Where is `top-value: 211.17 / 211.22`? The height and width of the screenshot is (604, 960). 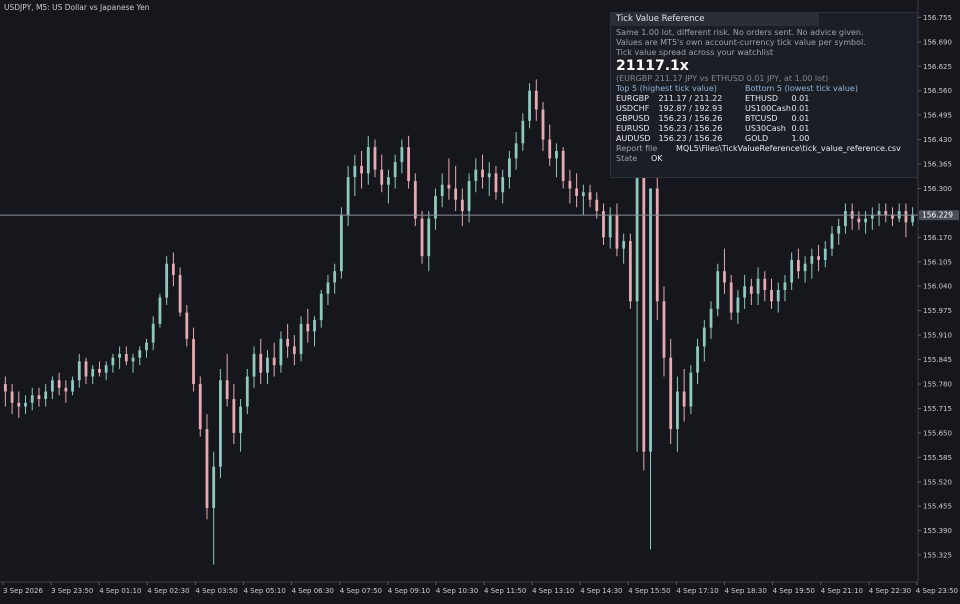 top-value: 211.17 / 211.22 is located at coordinates (690, 98).